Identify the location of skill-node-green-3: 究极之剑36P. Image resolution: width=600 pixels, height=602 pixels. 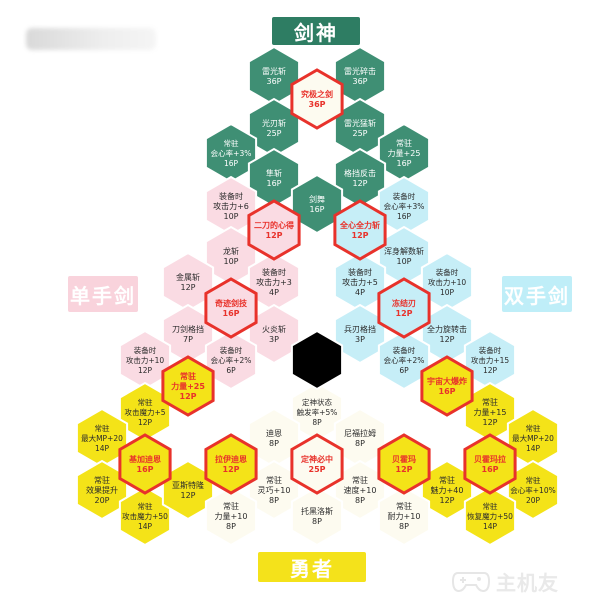
(317, 99).